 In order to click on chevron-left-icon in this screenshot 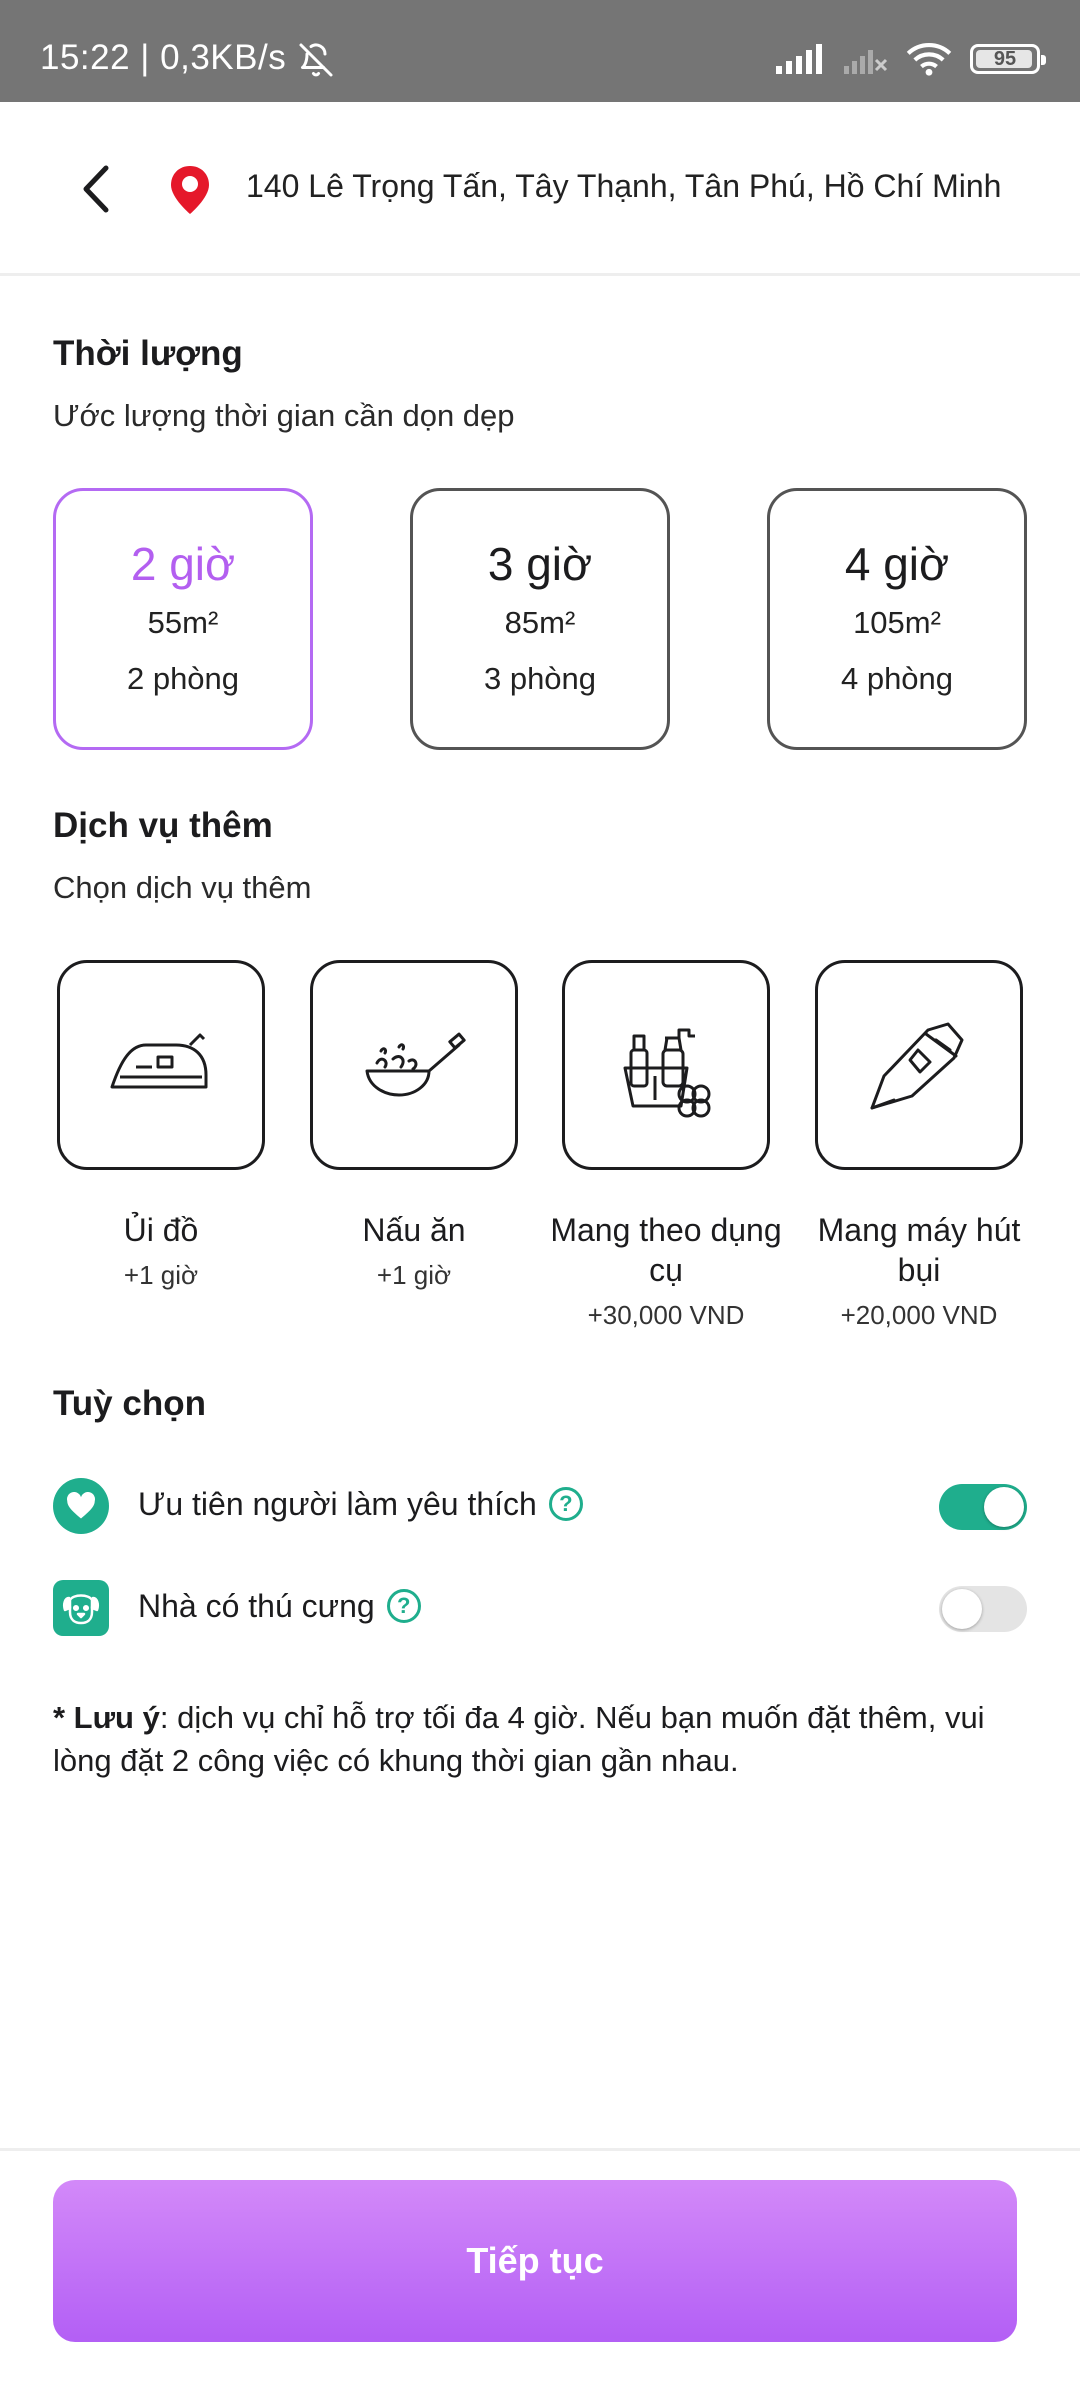, I will do `click(96, 189)`.